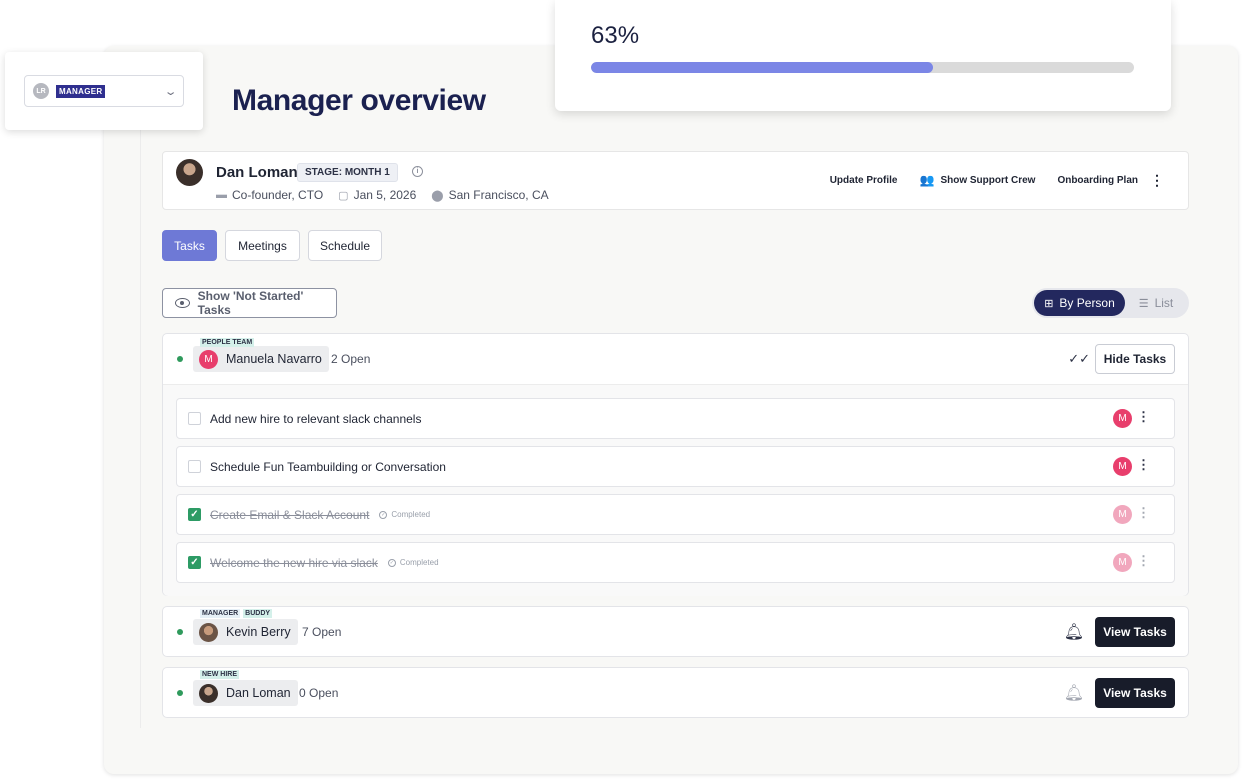 This screenshot has width=1242, height=783. I want to click on view-by-person-label: By Person, so click(1087, 303).